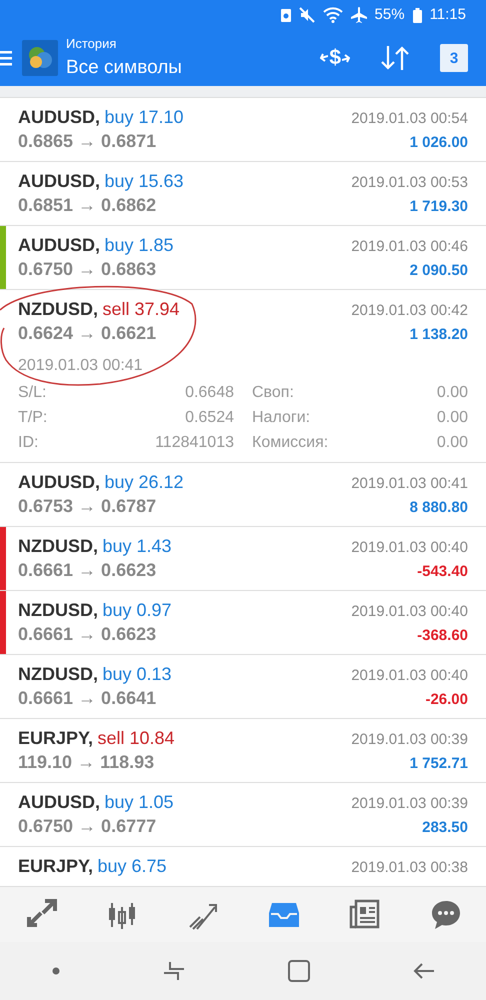  What do you see at coordinates (56, 971) in the screenshot?
I see `home-dot-icon` at bounding box center [56, 971].